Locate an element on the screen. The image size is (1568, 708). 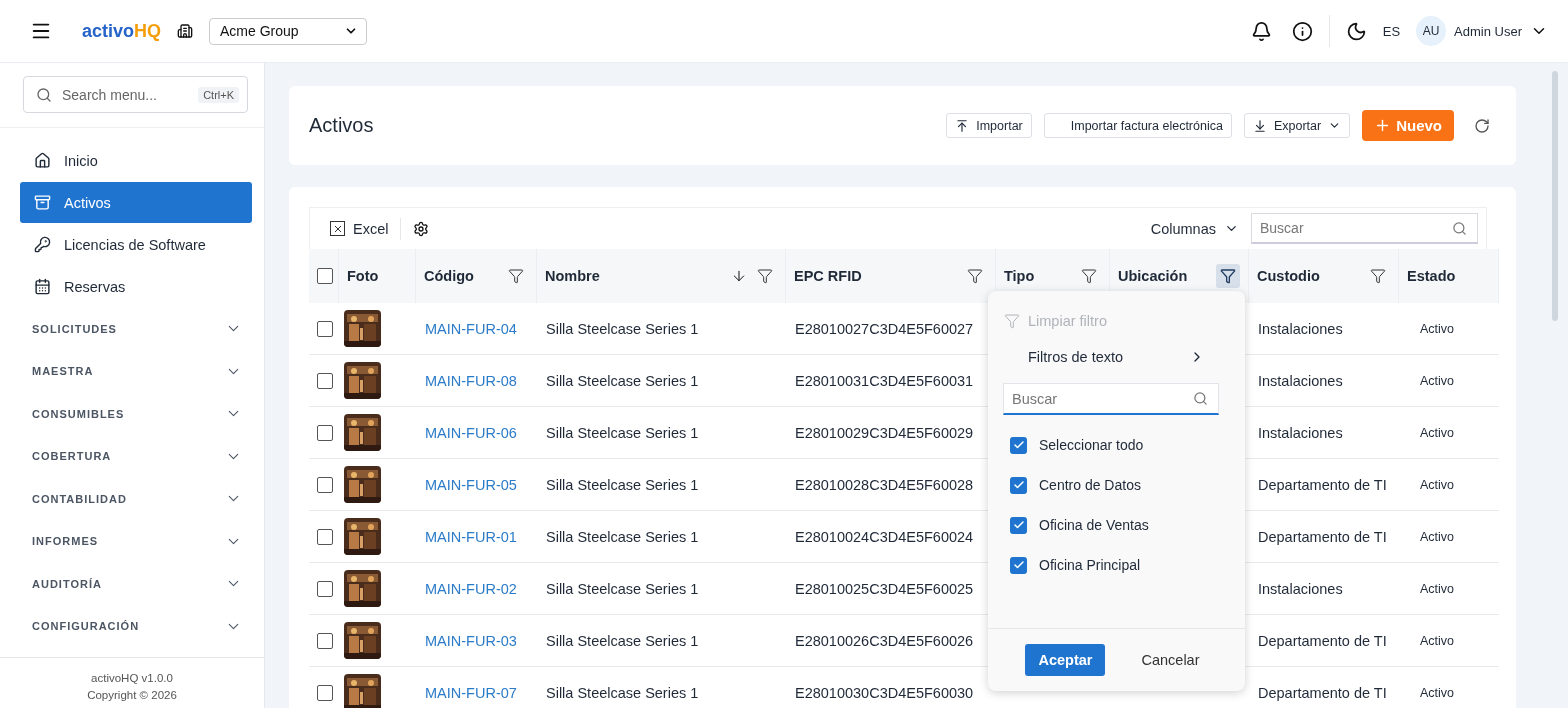
table-cell: E28010030C3D4E5F60030 is located at coordinates (884, 692).